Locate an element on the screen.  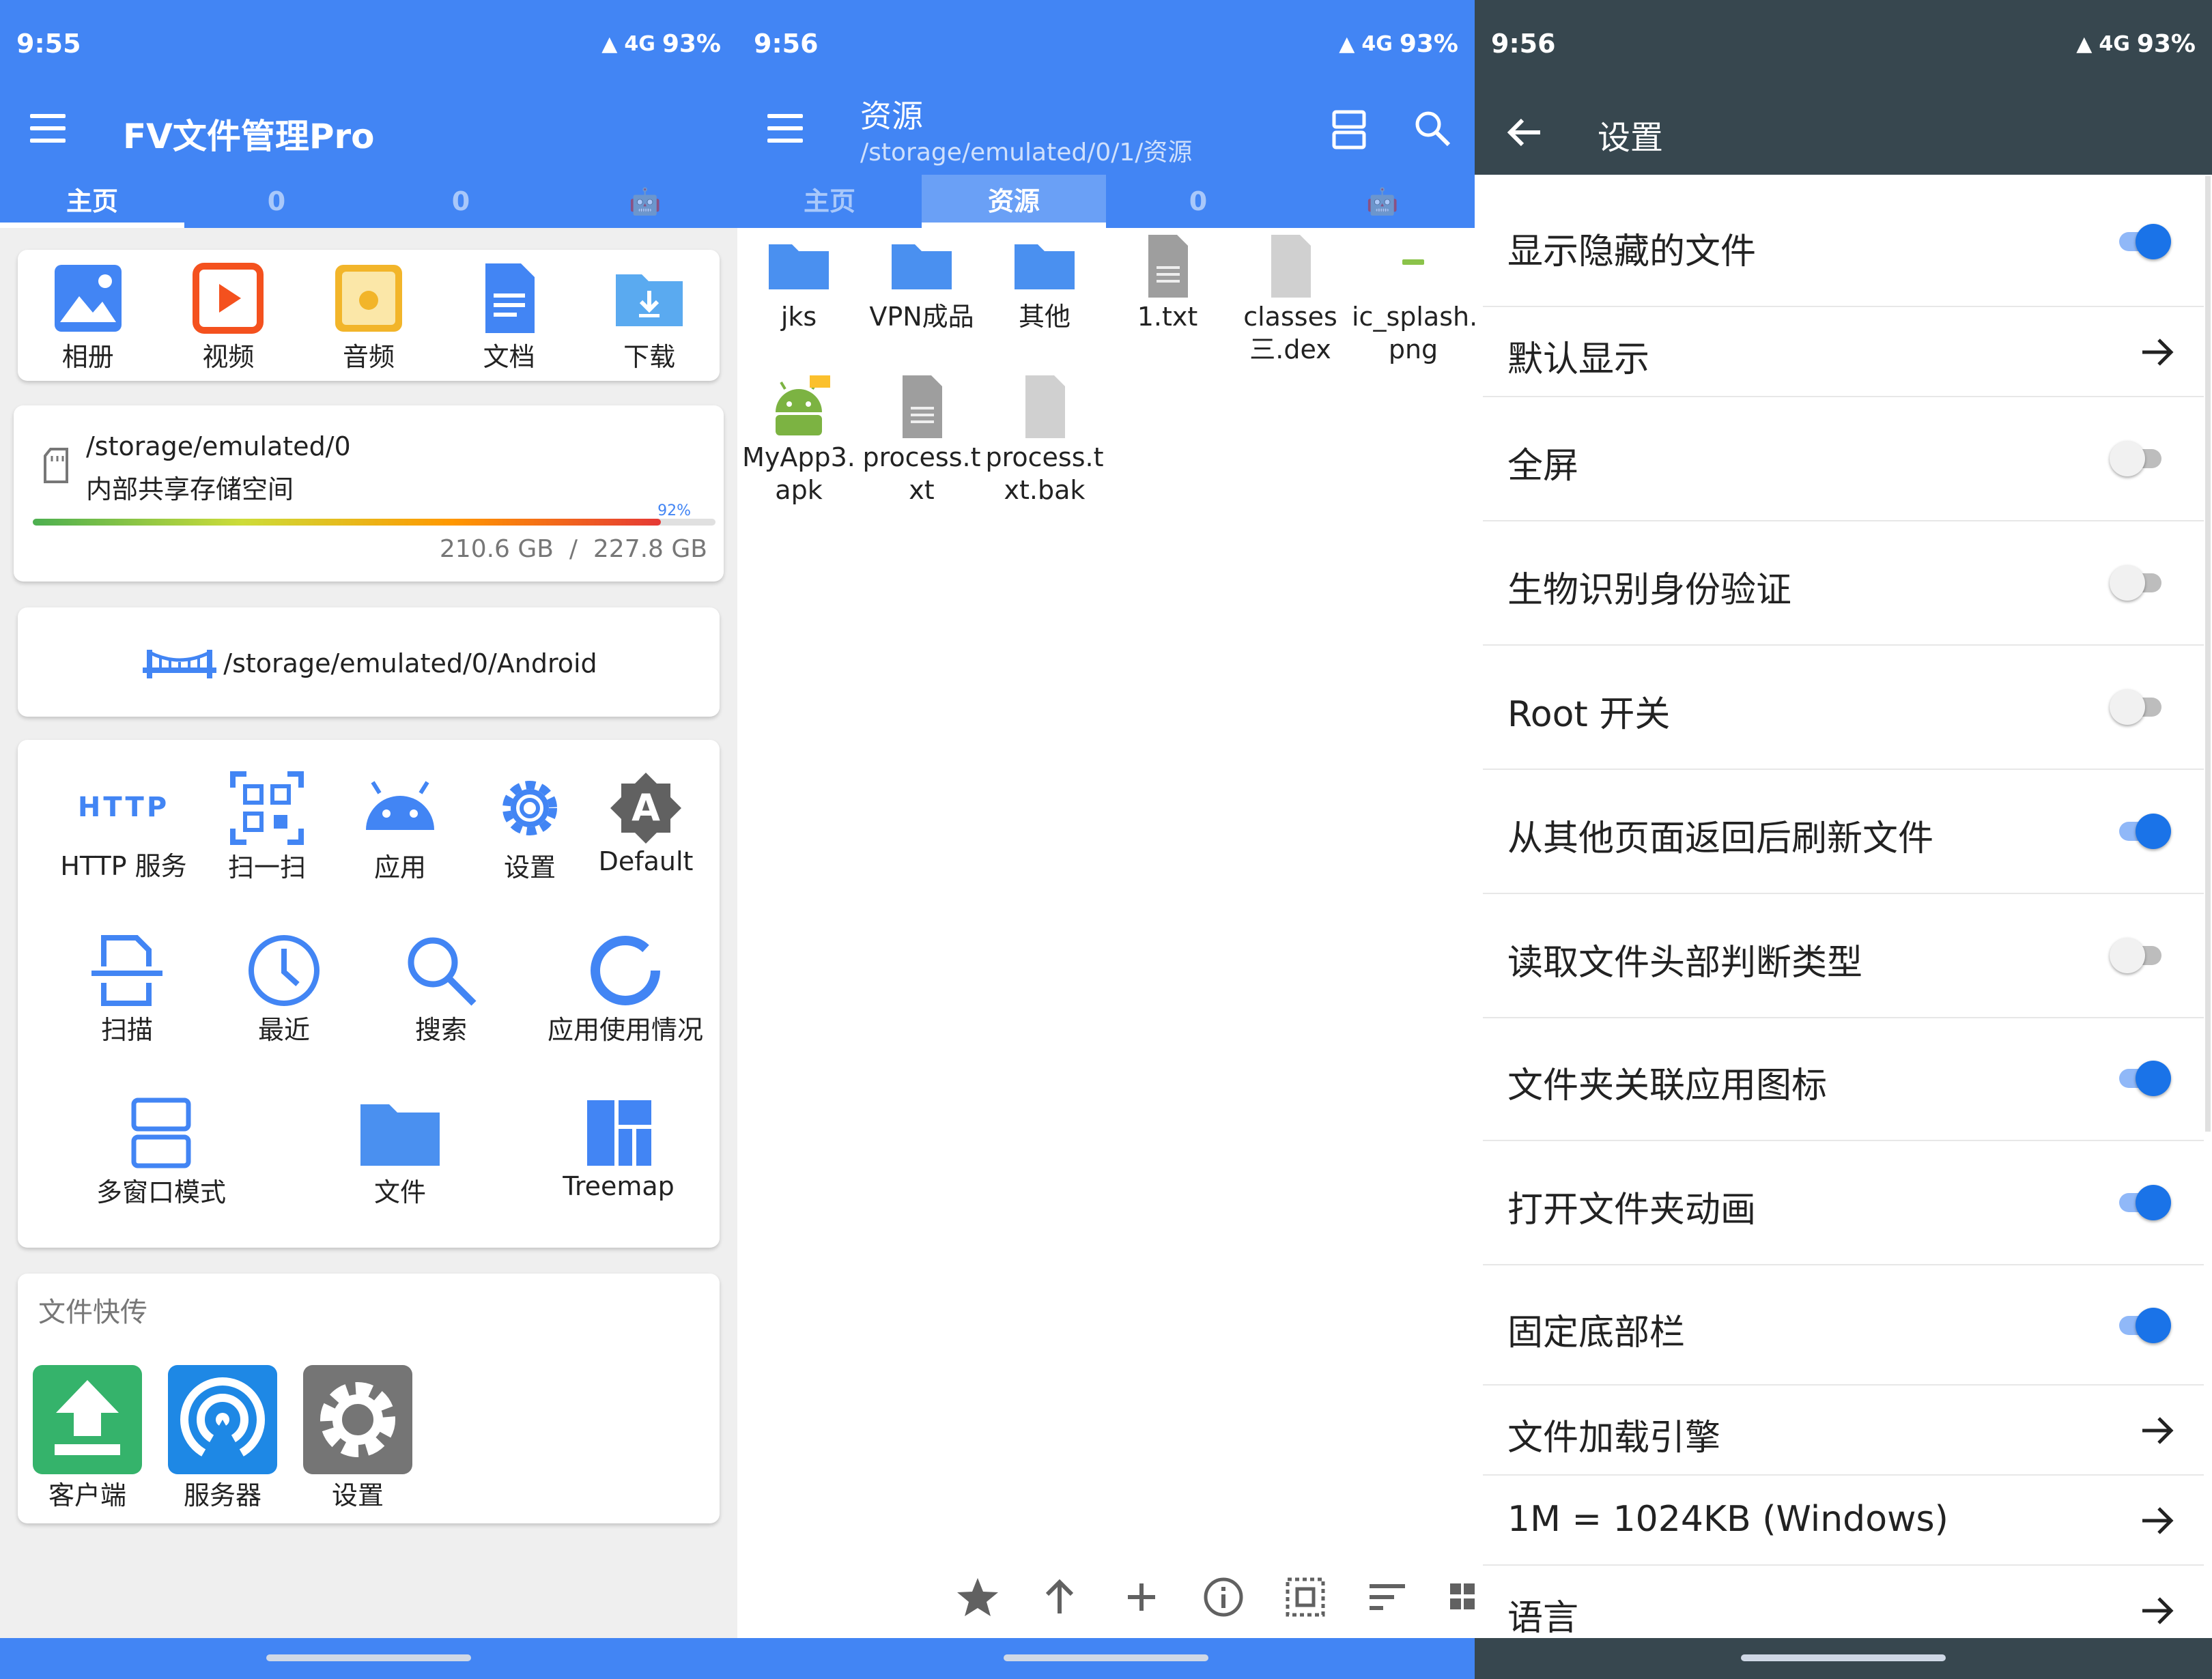
setting-read-header: 读取文件头部判断类型 is located at coordinates (1843, 956).